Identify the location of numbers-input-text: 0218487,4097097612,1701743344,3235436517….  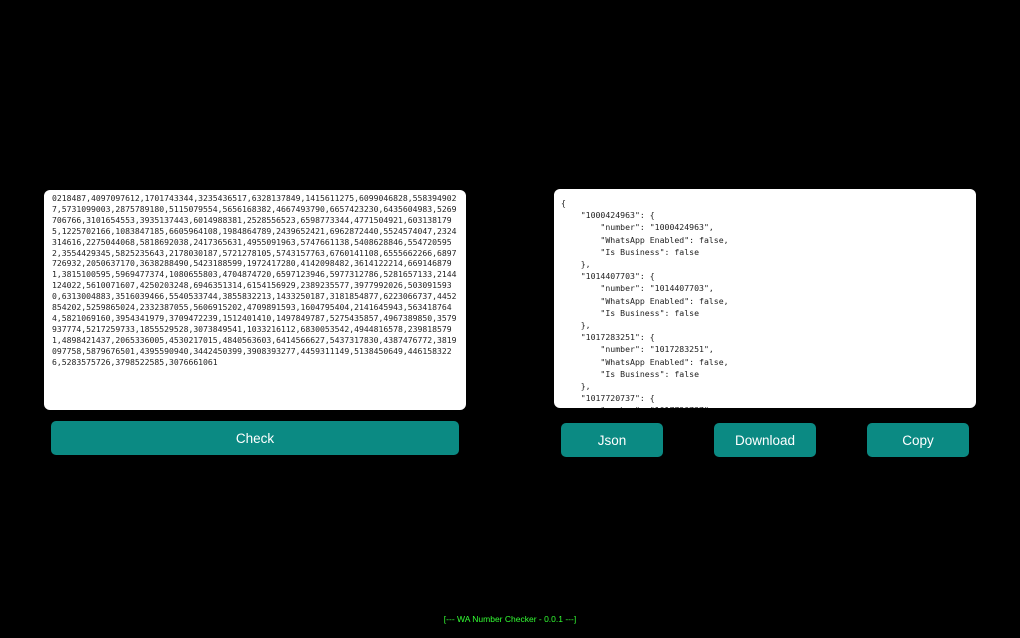
(254, 280).